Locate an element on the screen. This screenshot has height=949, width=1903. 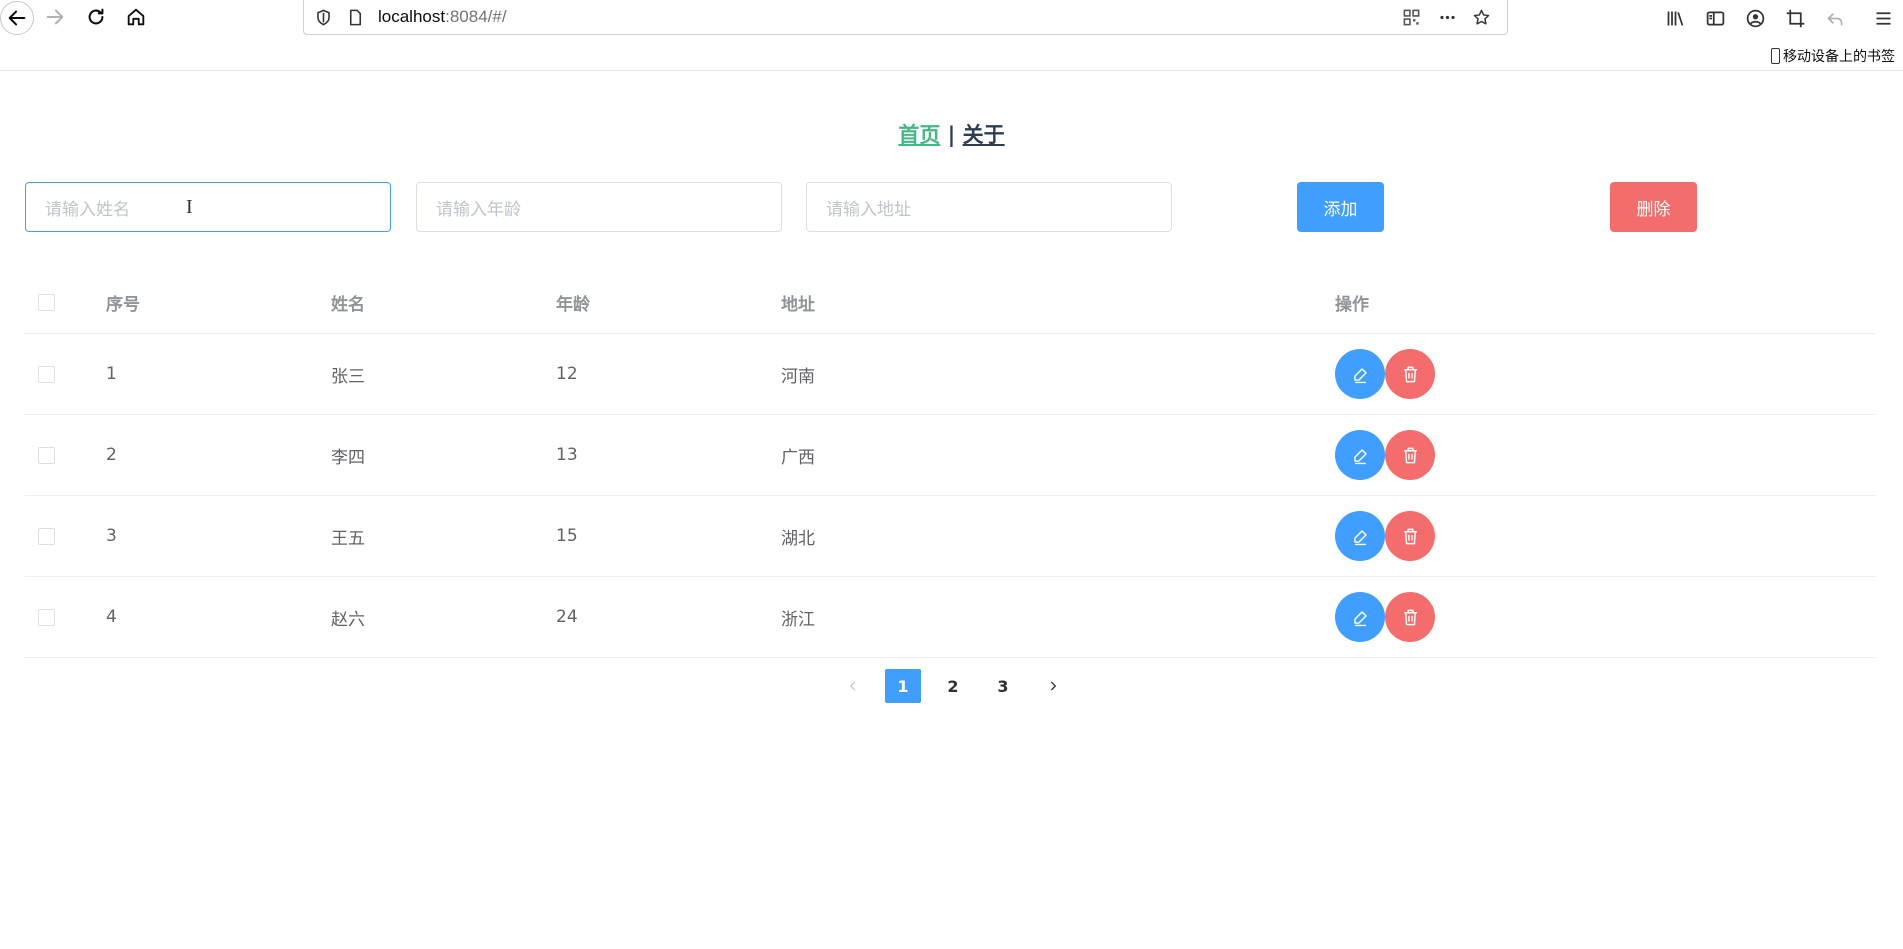
url-text: localhost:8084/#/ is located at coordinates (442, 17).